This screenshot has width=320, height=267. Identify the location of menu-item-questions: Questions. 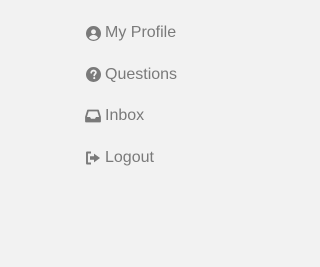
(131, 75).